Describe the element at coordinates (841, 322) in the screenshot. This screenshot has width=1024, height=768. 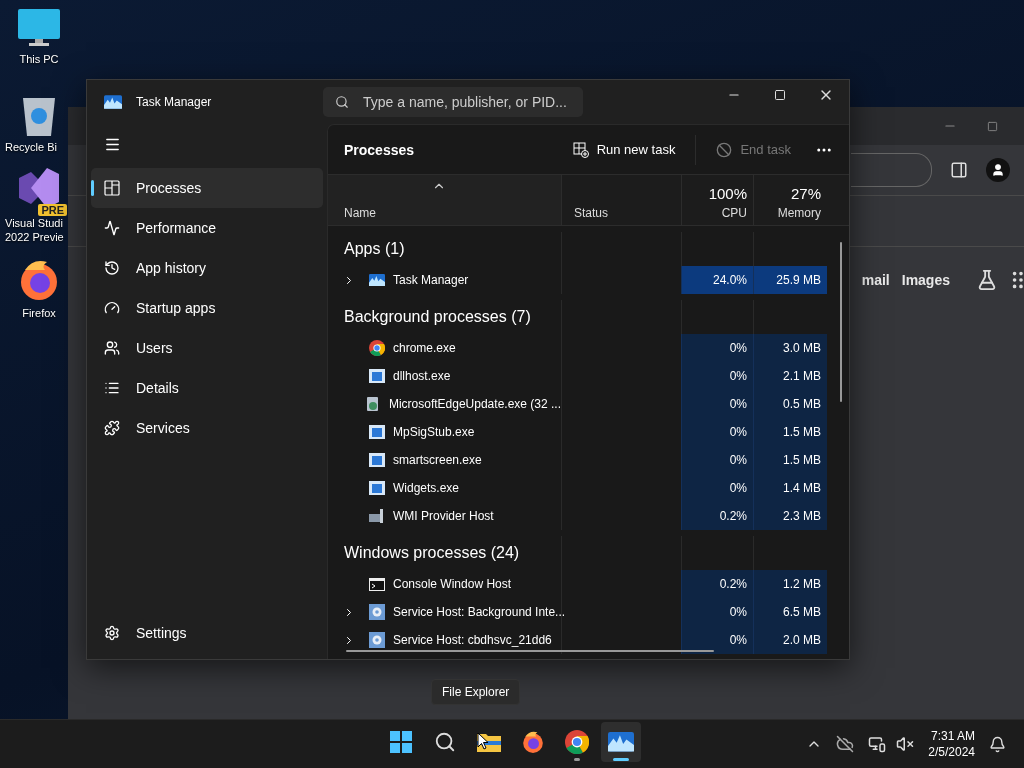
I see `vertical-scrollbar` at that location.